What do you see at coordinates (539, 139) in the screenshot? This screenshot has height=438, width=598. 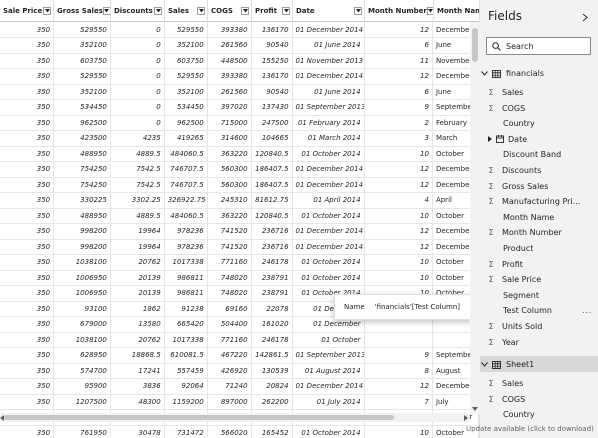 I see `field-item: Date` at bounding box center [539, 139].